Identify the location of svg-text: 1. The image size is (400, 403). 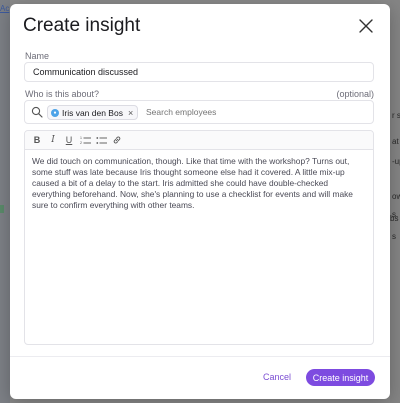
(81, 138).